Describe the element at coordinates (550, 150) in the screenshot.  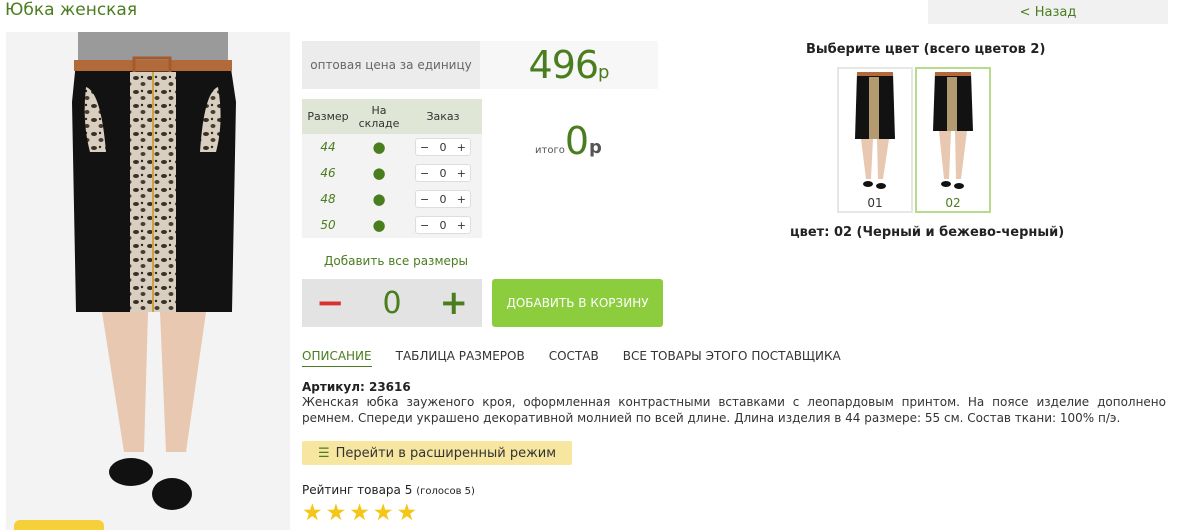
I see `total-label: итого` at that location.